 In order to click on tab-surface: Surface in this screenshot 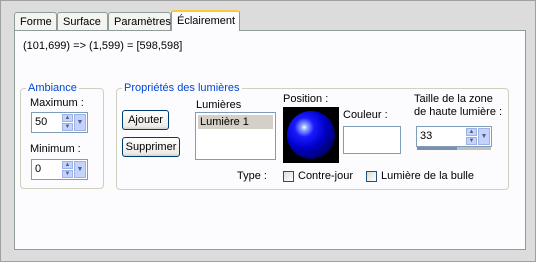, I will do `click(82, 21)`.